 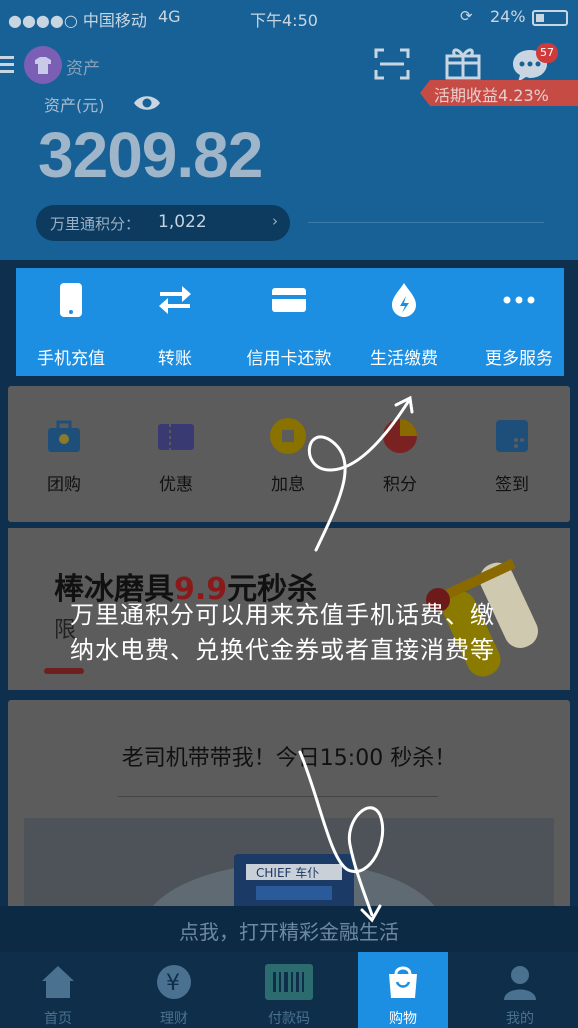 I want to click on tab-label: 购物, so click(x=403, y=1019).